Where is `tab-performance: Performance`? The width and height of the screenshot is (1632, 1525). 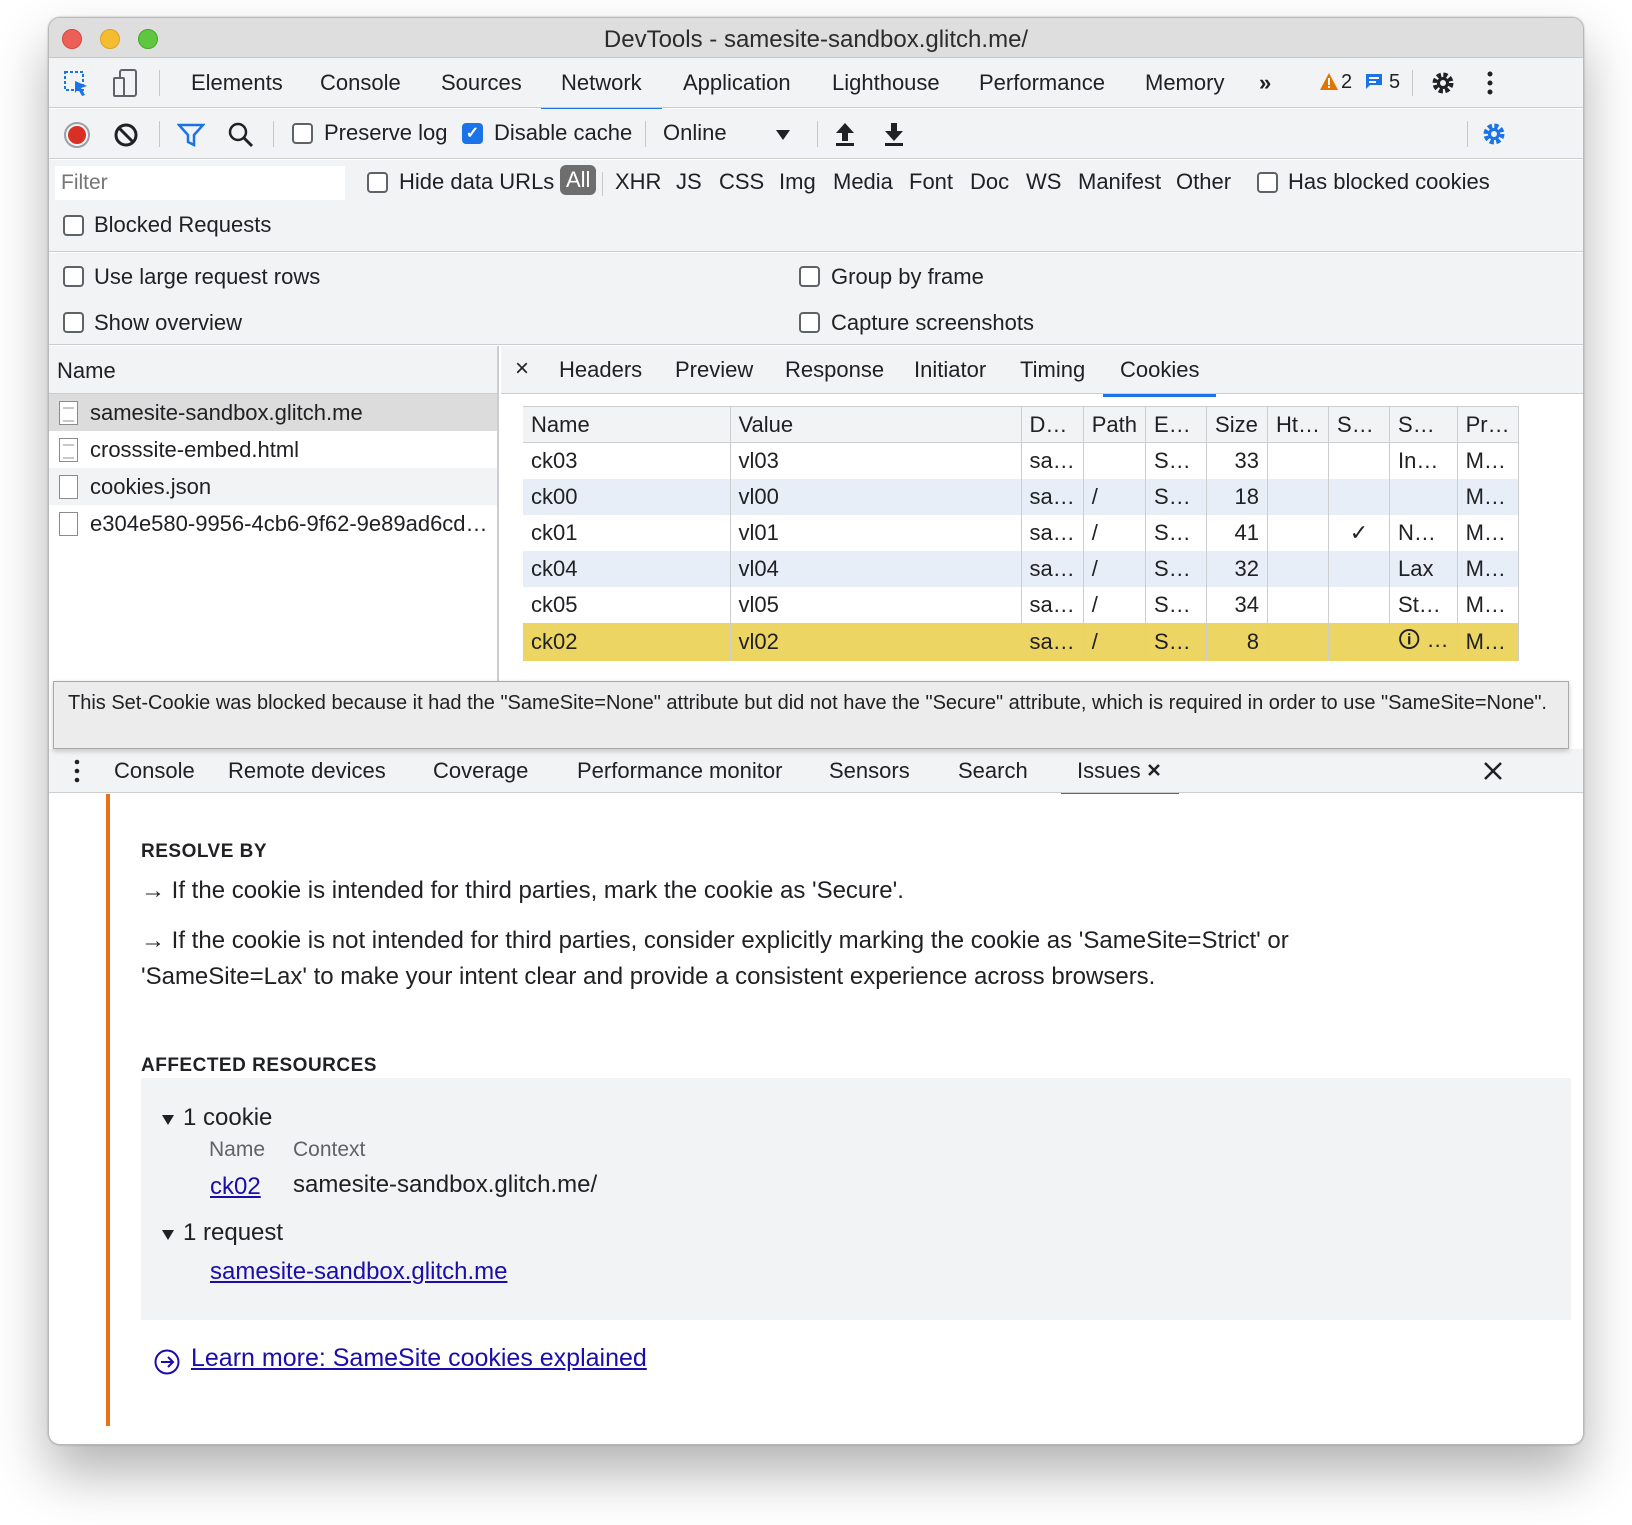
tab-performance: Performance is located at coordinates (1042, 83).